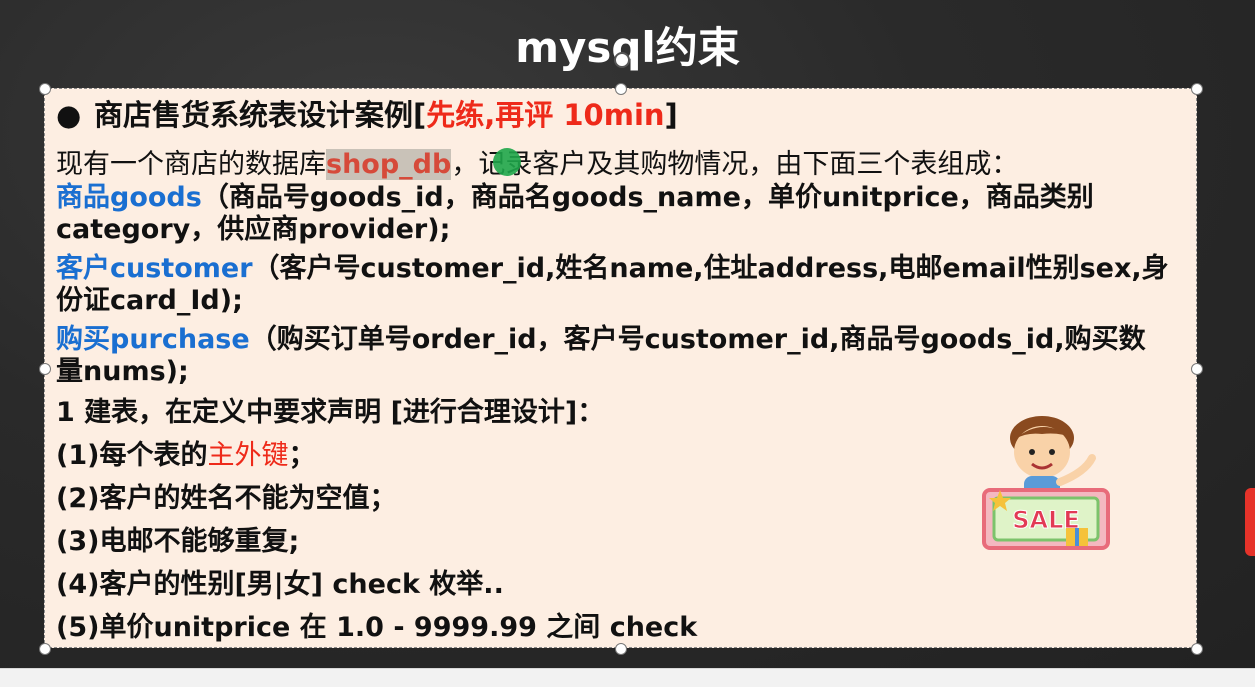 The image size is (1255, 687). Describe the element at coordinates (622, 60) in the screenshot. I see `rotate-handle` at that location.